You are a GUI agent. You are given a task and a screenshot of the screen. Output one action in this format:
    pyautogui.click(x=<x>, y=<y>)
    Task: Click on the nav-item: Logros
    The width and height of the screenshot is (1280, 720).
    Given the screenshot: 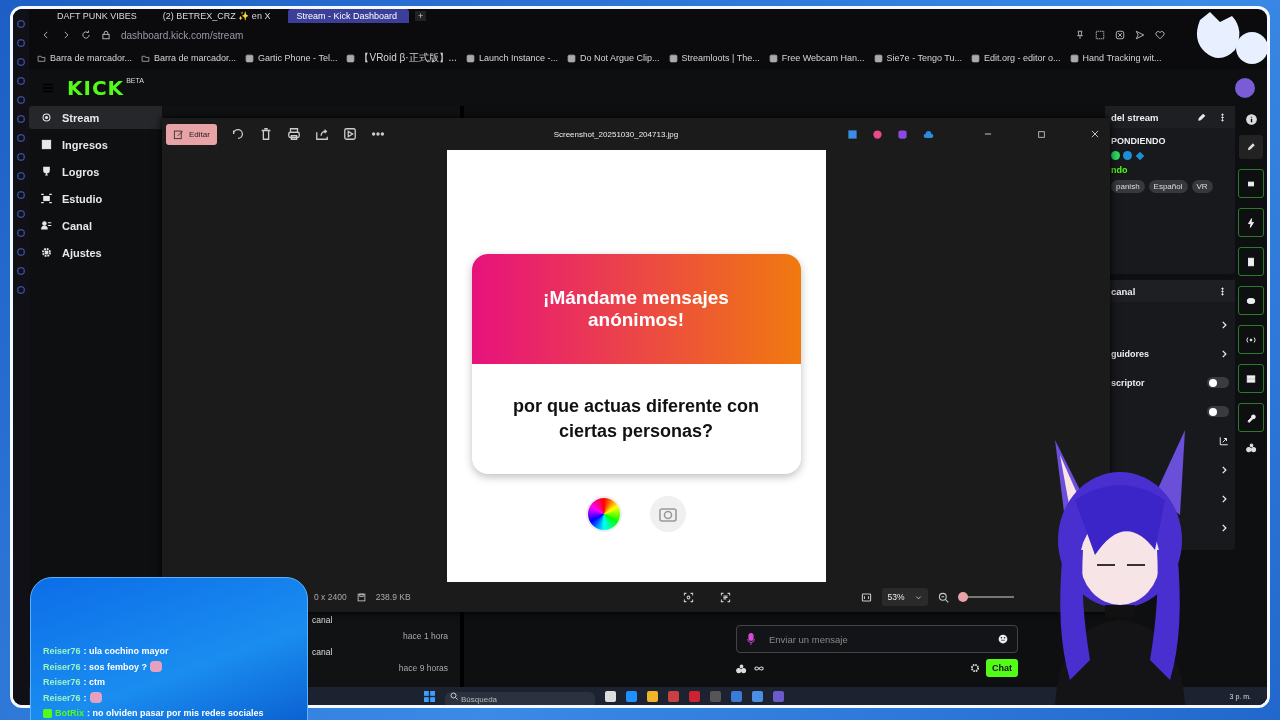 What is the action you would take?
    pyautogui.click(x=95, y=171)
    